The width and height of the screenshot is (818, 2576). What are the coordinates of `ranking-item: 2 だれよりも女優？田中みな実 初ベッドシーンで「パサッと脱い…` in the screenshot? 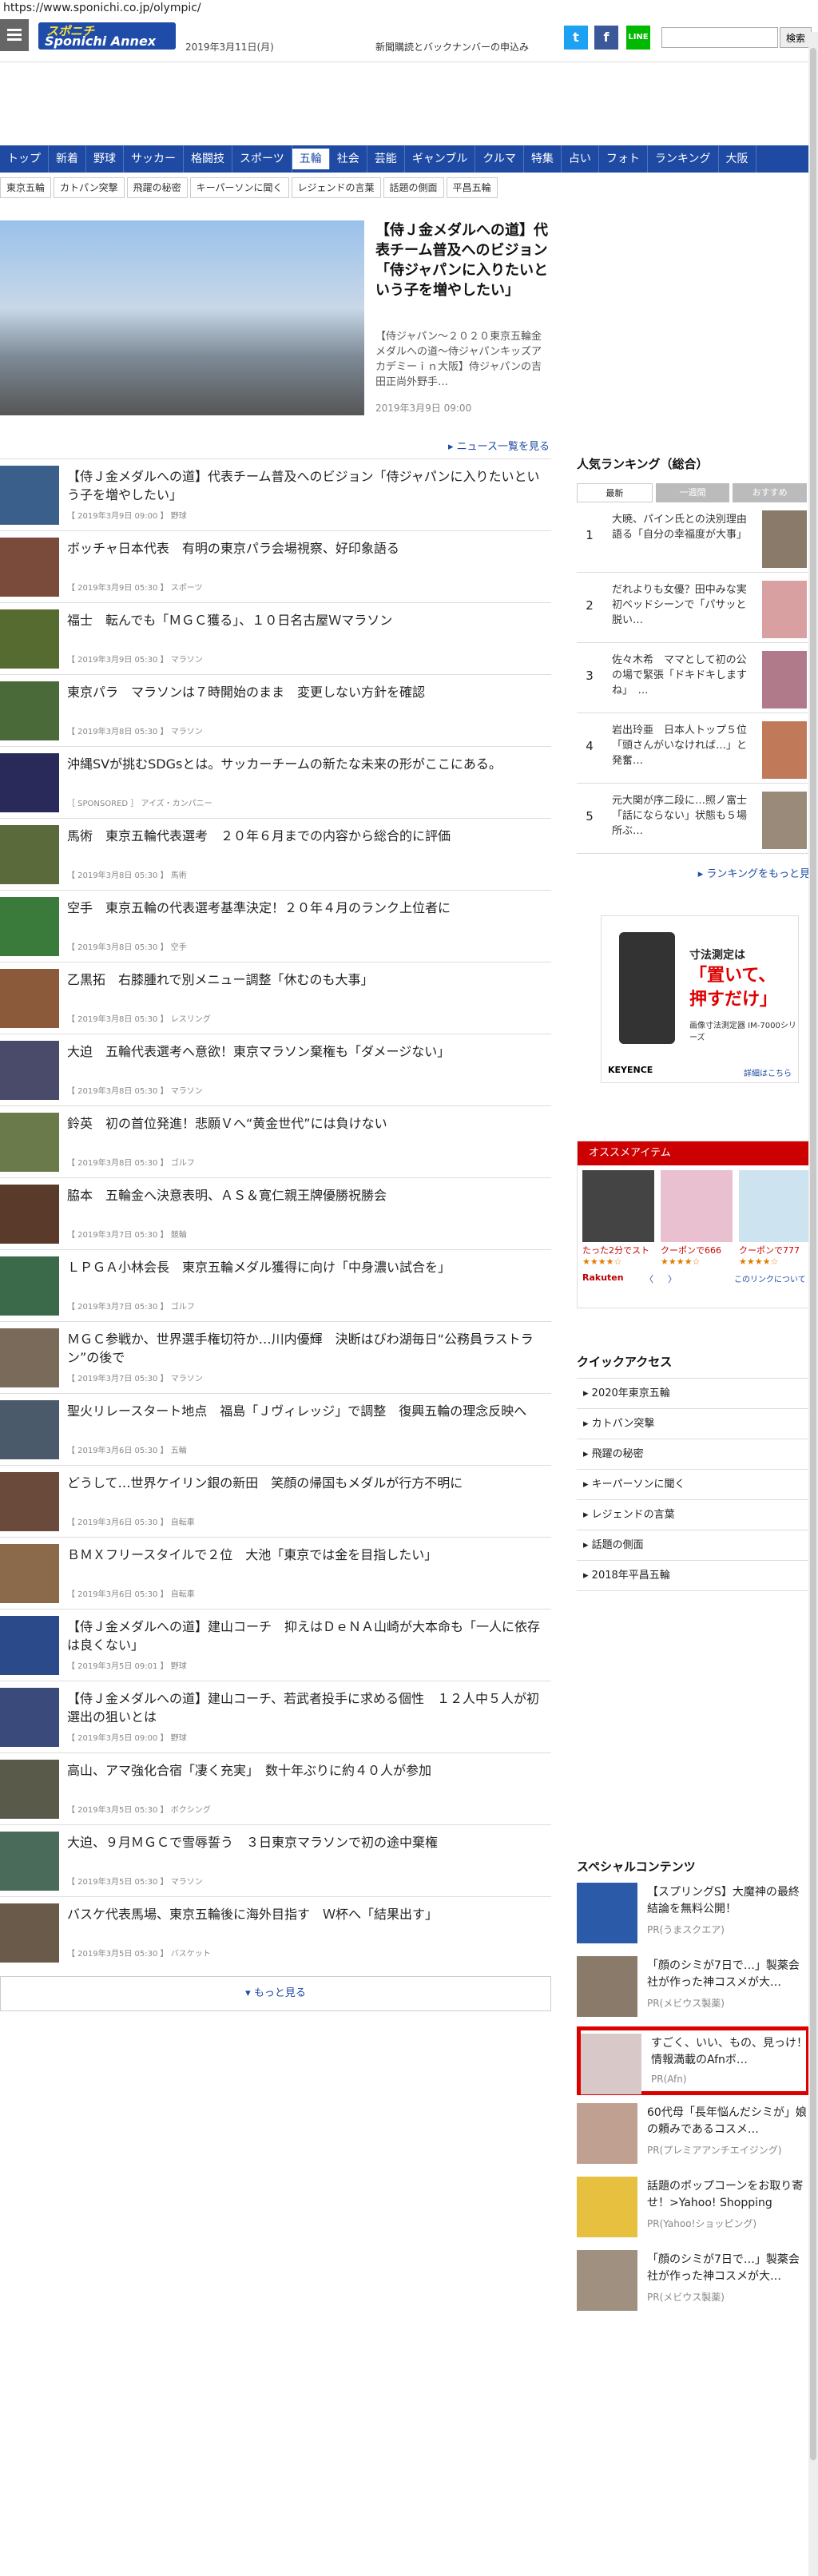 It's located at (693, 608).